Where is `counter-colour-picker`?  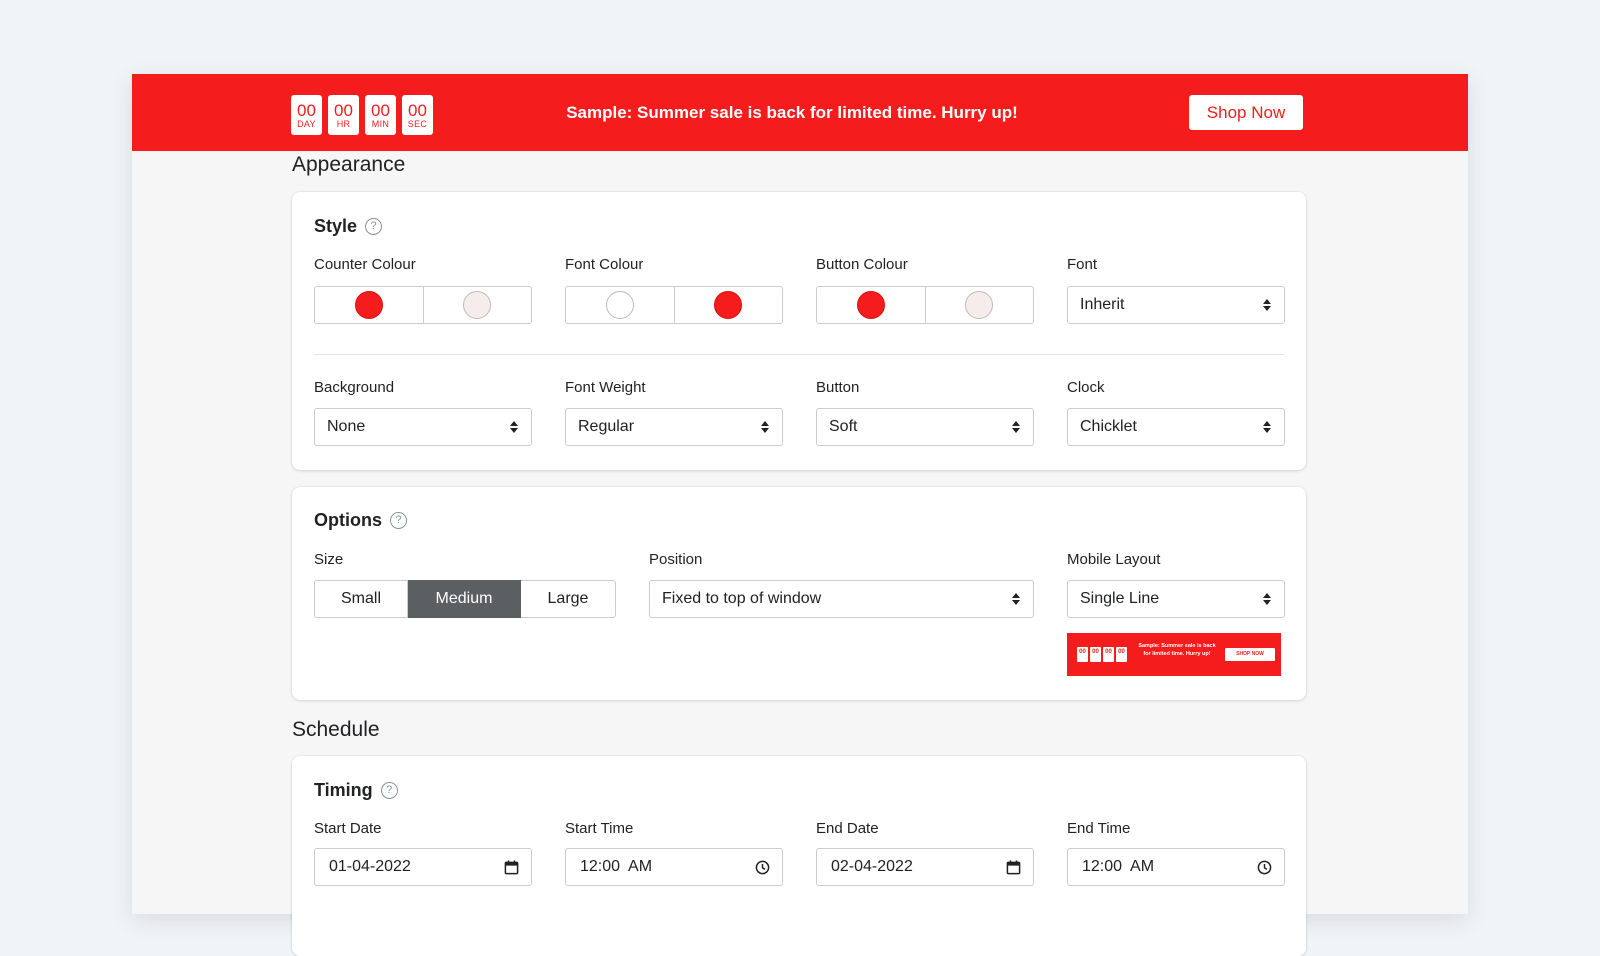 counter-colour-picker is located at coordinates (423, 305).